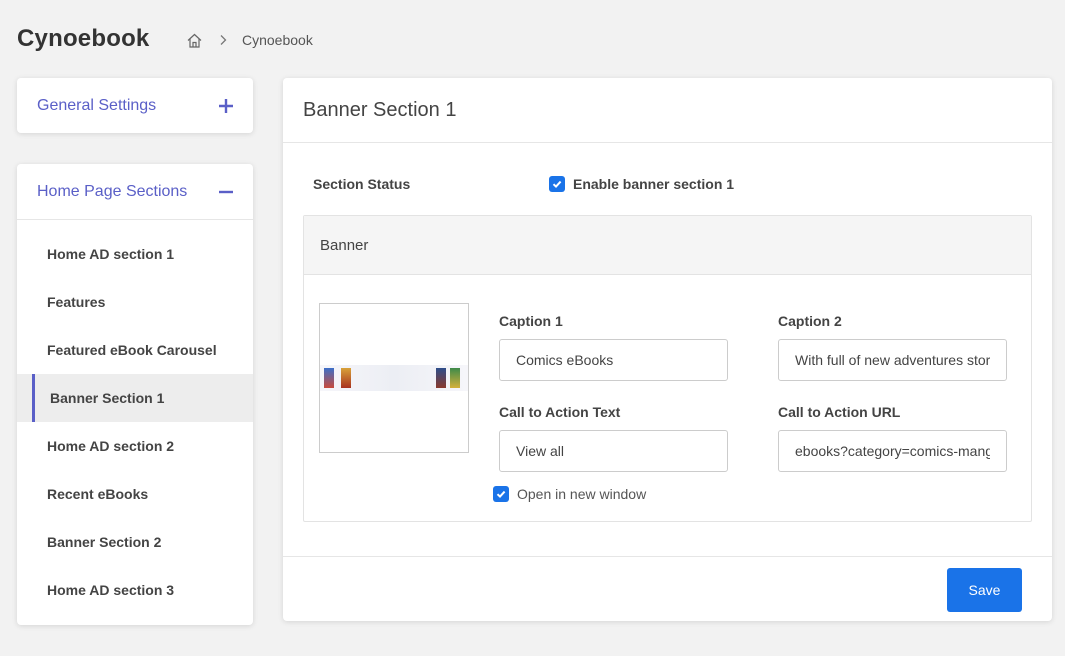  Describe the element at coordinates (394, 378) in the screenshot. I see `banner-image-preview` at that location.